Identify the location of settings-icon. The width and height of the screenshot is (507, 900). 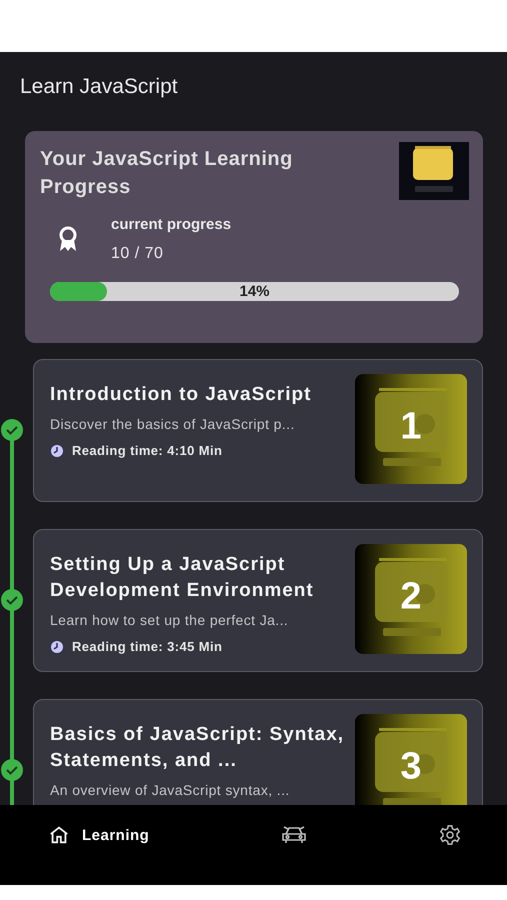
(450, 835).